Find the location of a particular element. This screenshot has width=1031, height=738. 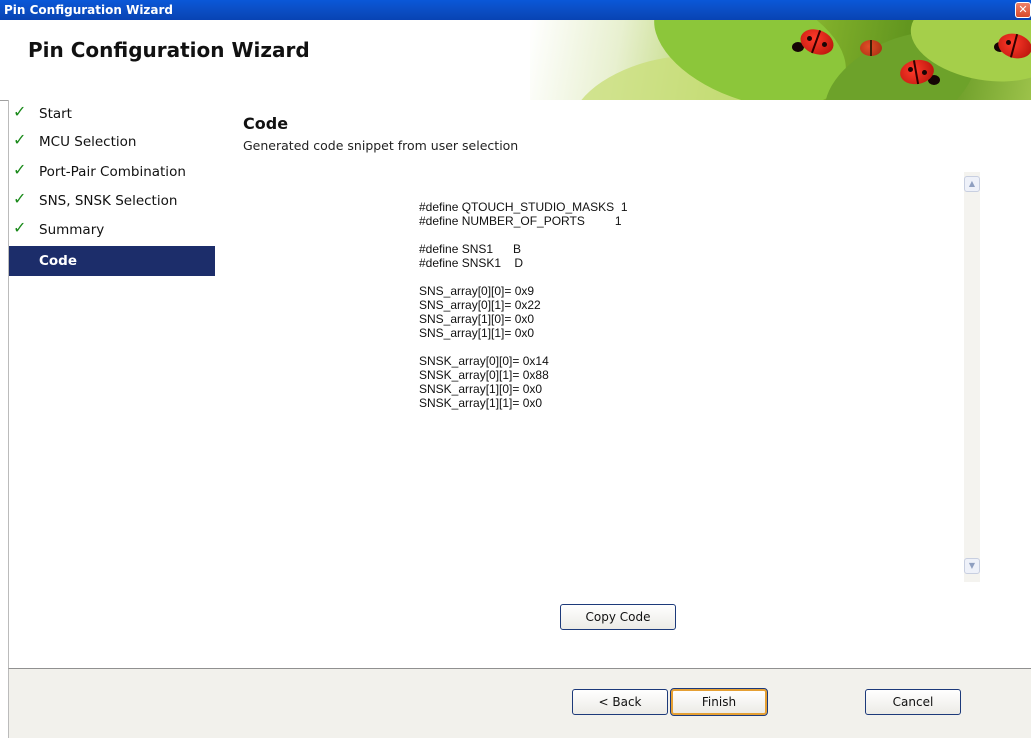

nav-item-label: Port-Pair Combination is located at coordinates (112, 172).